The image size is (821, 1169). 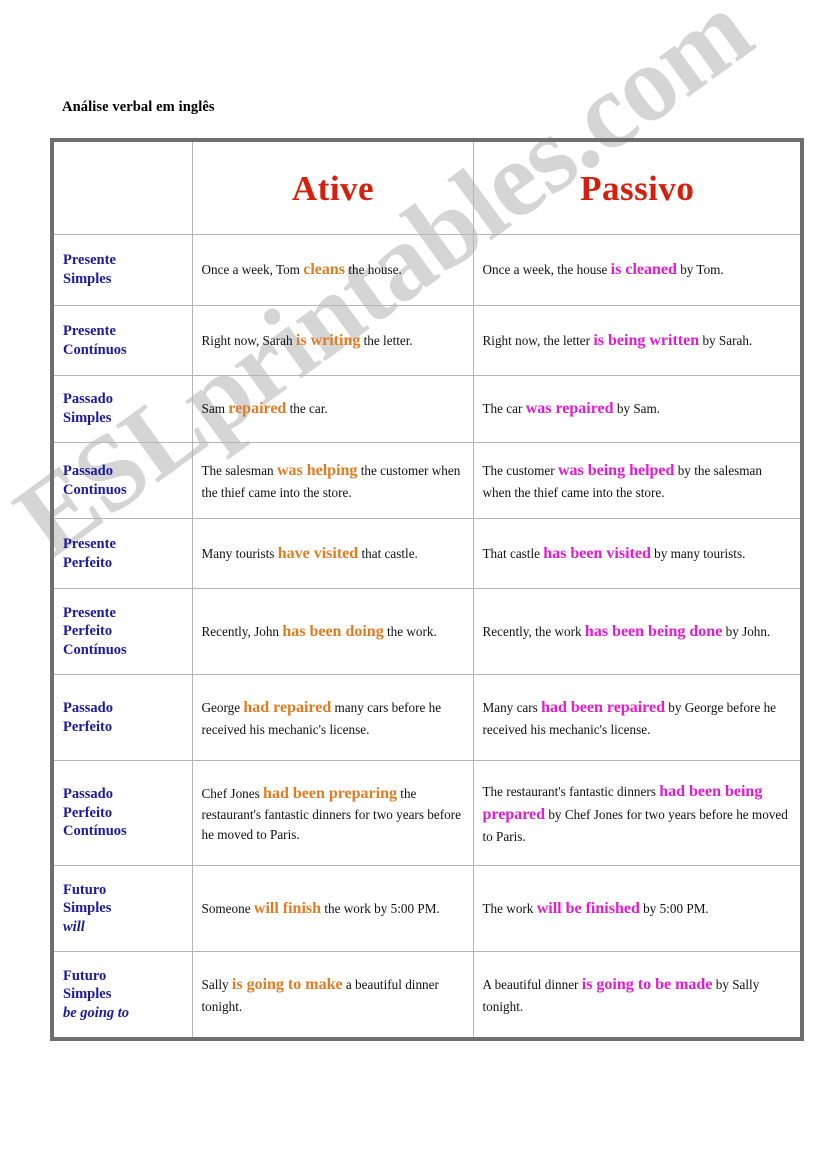 What do you see at coordinates (123, 269) in the screenshot?
I see `tense-name: Presente Simples` at bounding box center [123, 269].